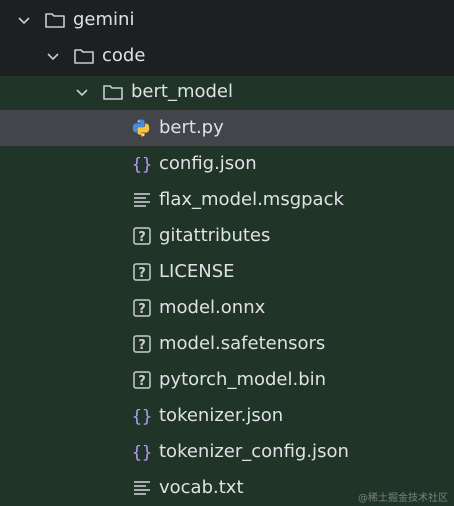  I want to click on tree-file-label: tokenizer.json, so click(221, 415).